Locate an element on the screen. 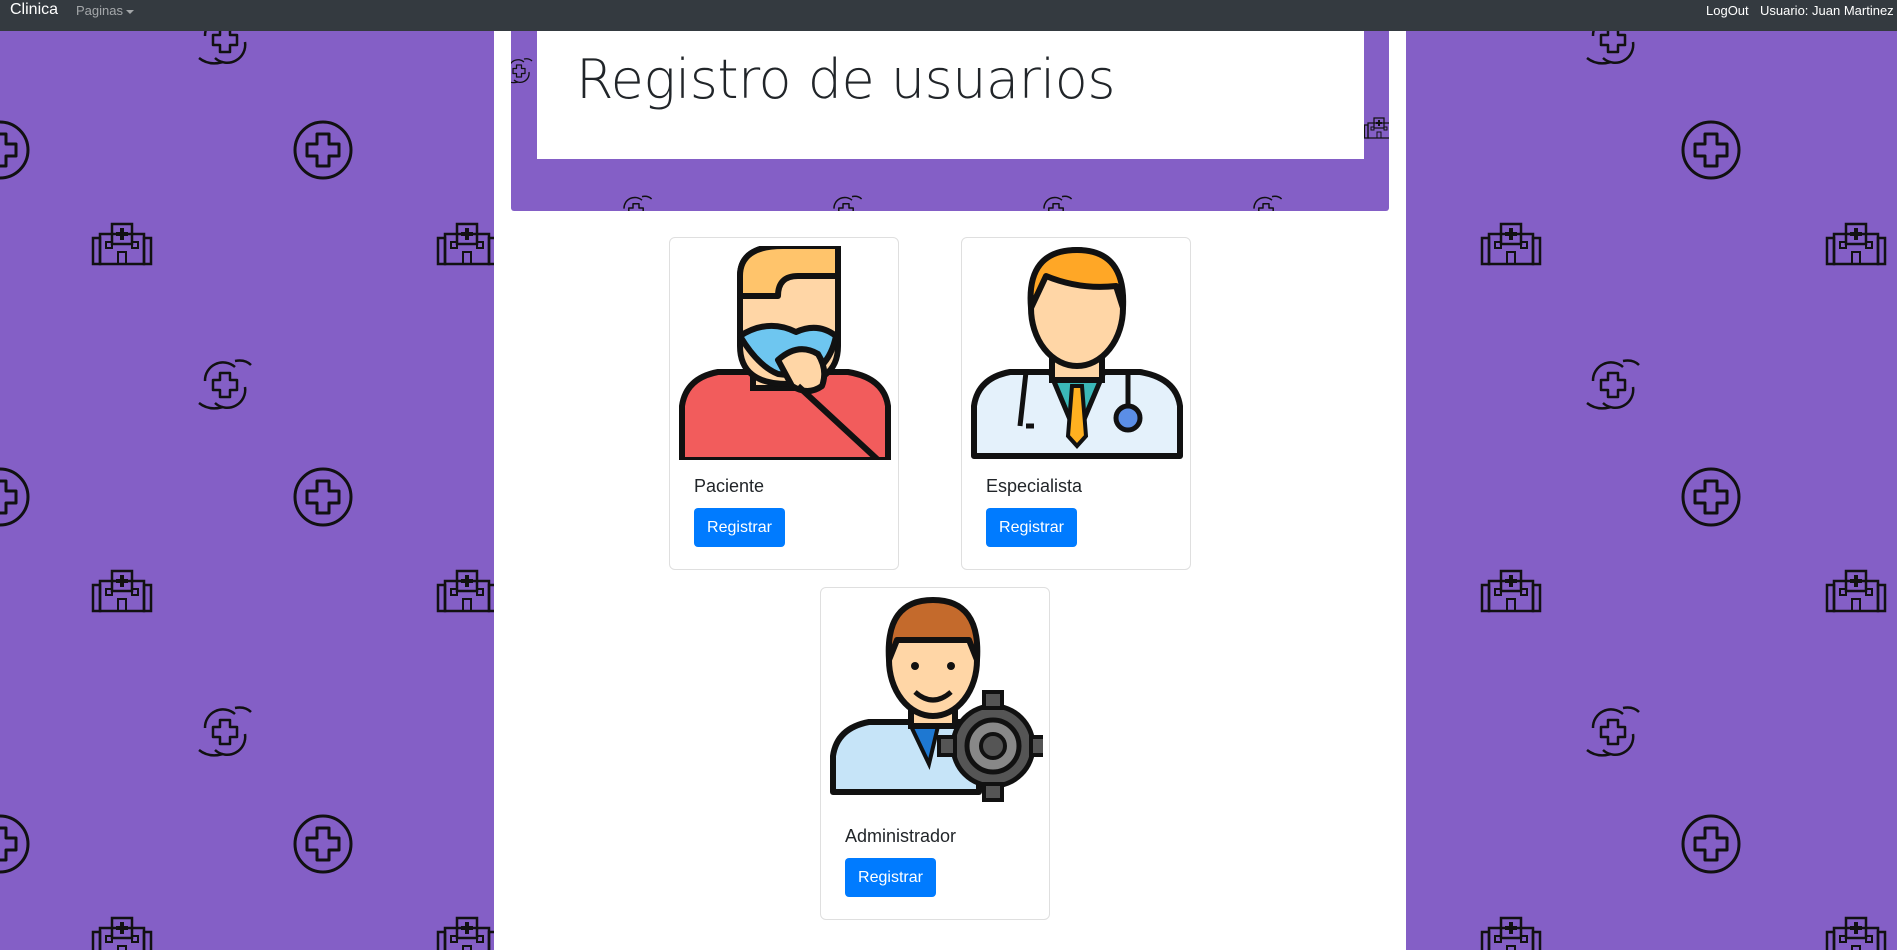  logout-link: LogOut is located at coordinates (1727, 10).